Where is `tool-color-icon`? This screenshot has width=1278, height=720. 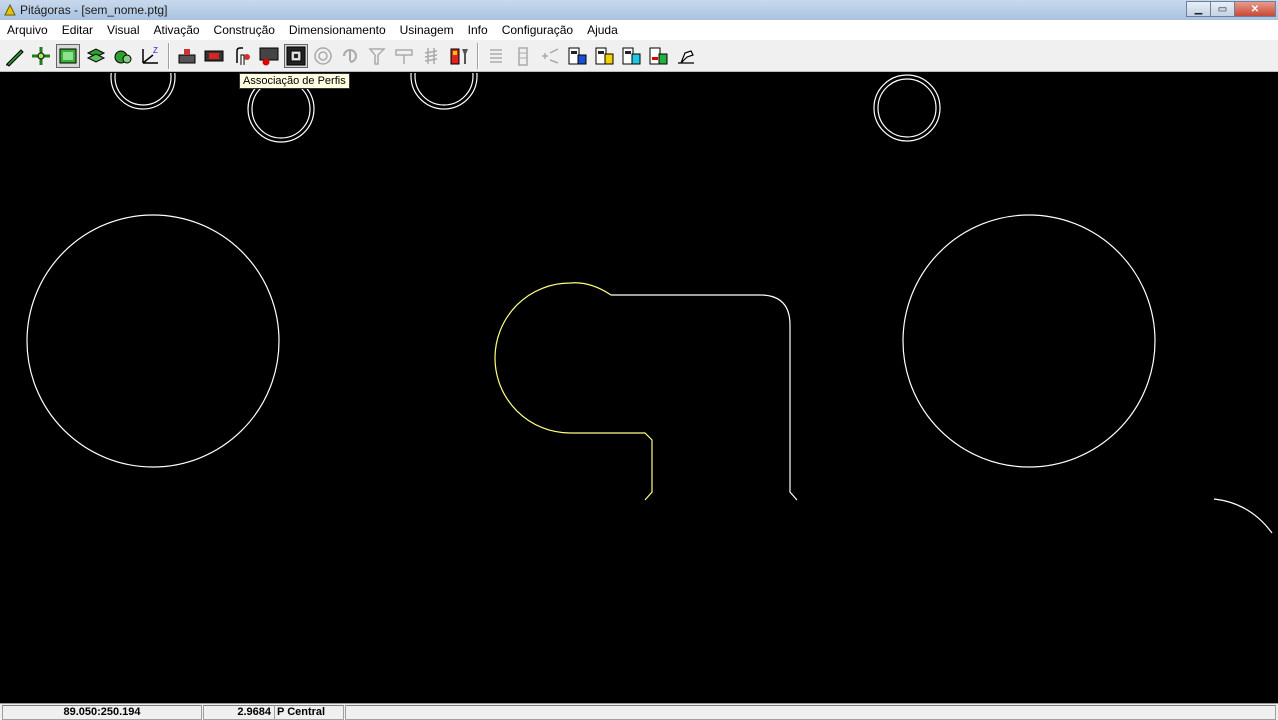
tool-color-icon is located at coordinates (459, 56).